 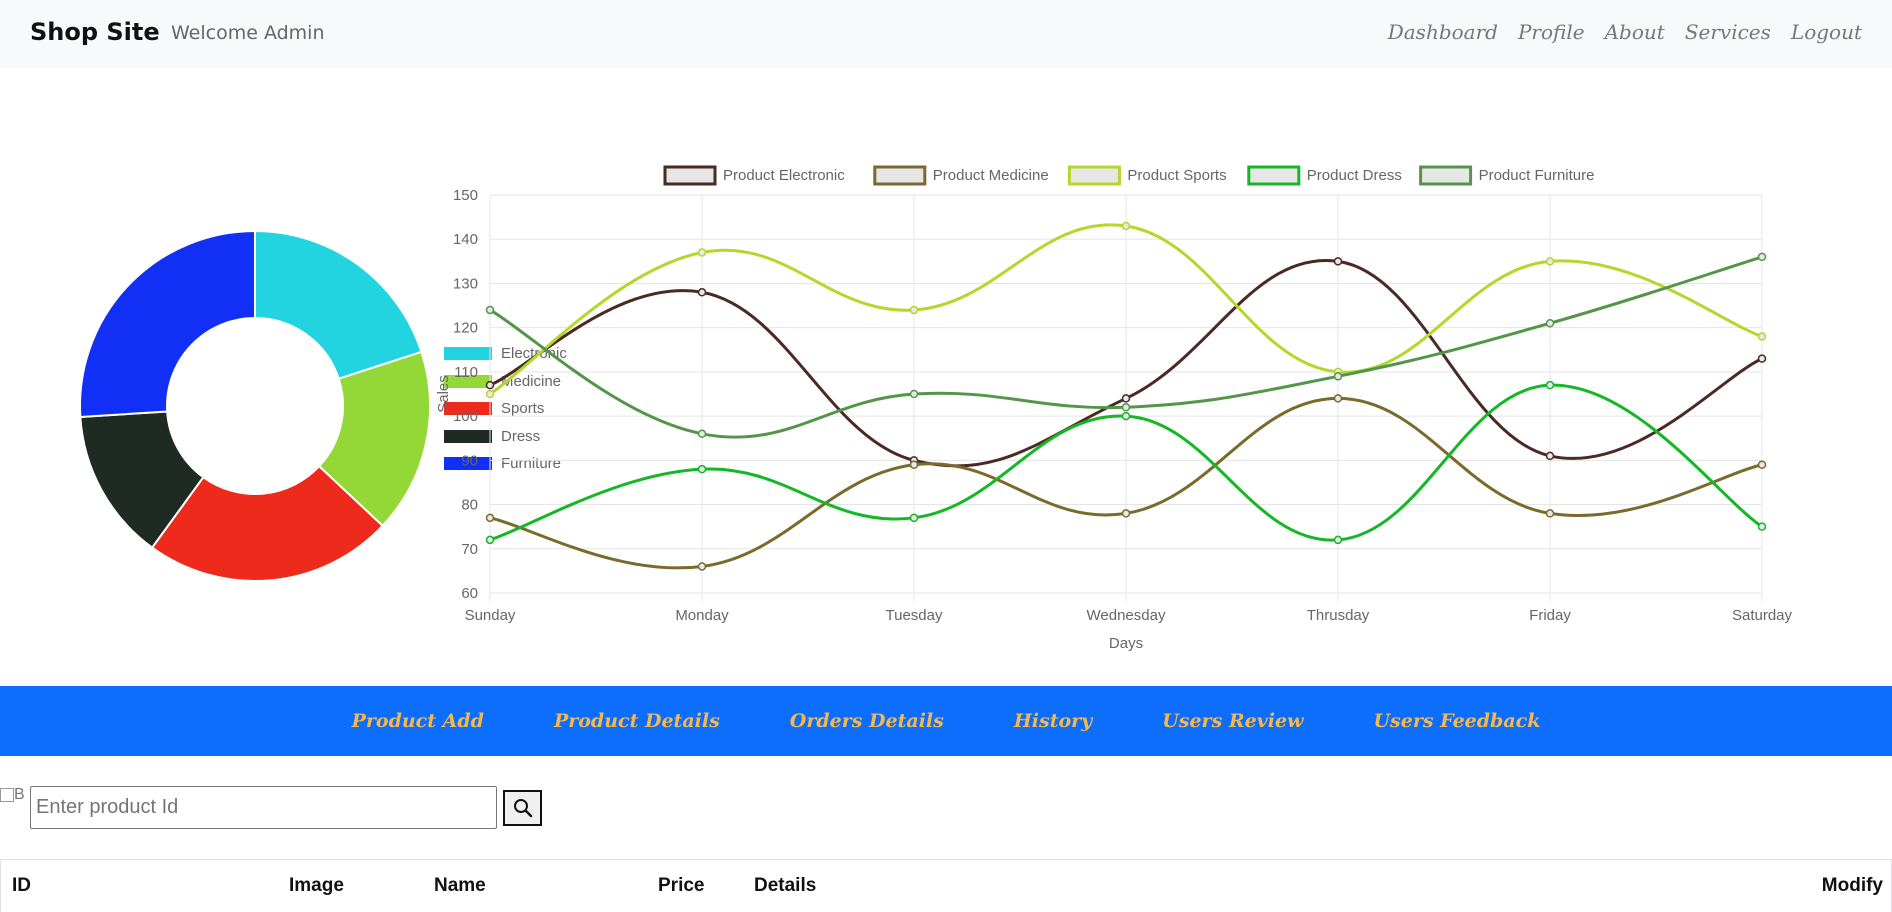 I want to click on y-tick-label: 90, so click(x=469, y=460).